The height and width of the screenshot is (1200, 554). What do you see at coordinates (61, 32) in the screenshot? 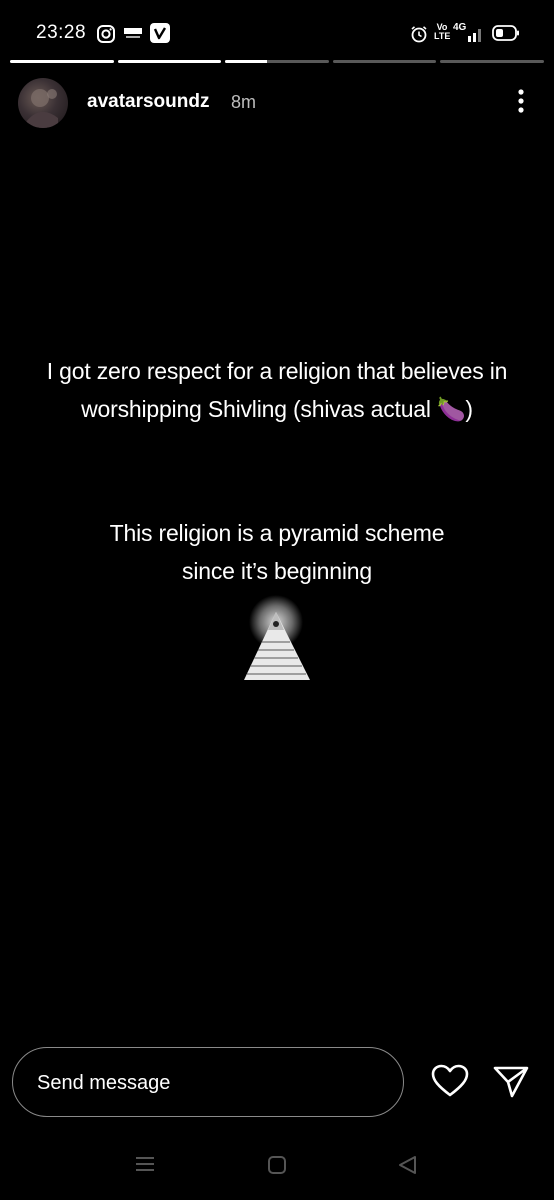
I see `status-time: 23:28` at bounding box center [61, 32].